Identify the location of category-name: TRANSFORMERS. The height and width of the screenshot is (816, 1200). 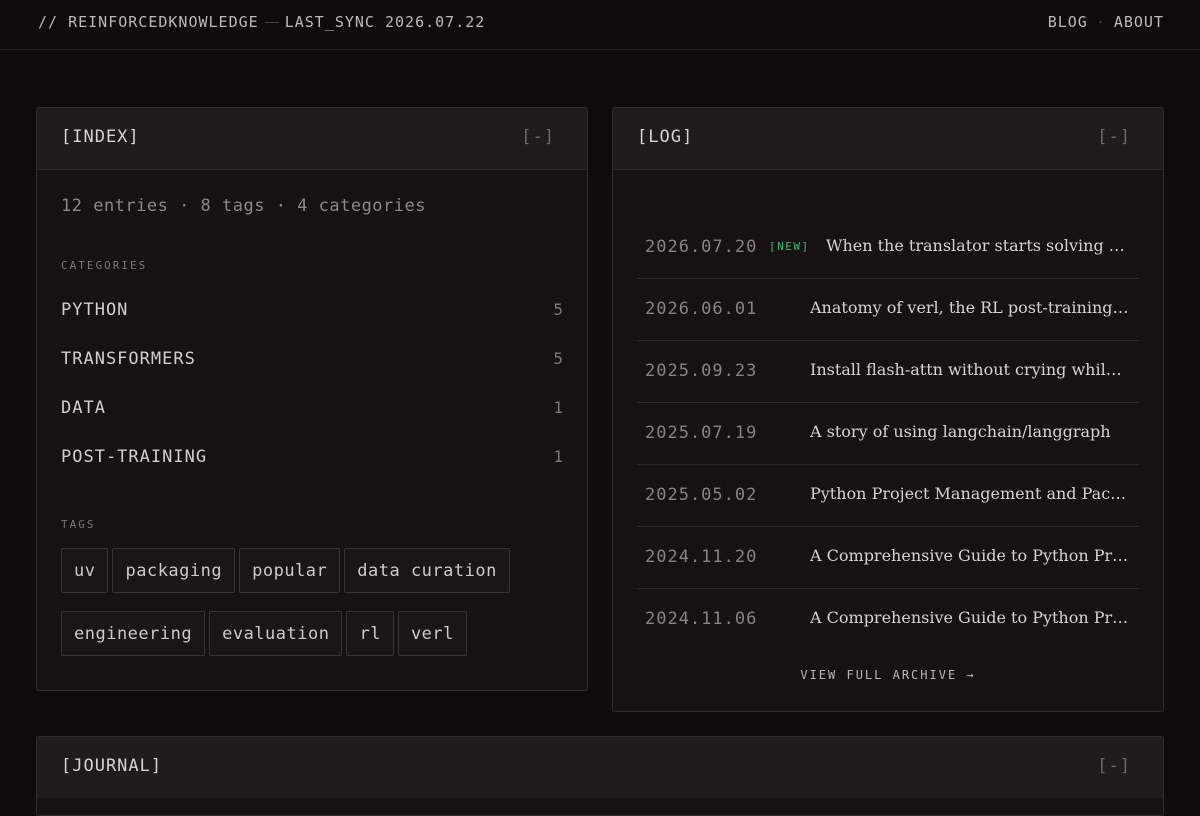
(128, 359).